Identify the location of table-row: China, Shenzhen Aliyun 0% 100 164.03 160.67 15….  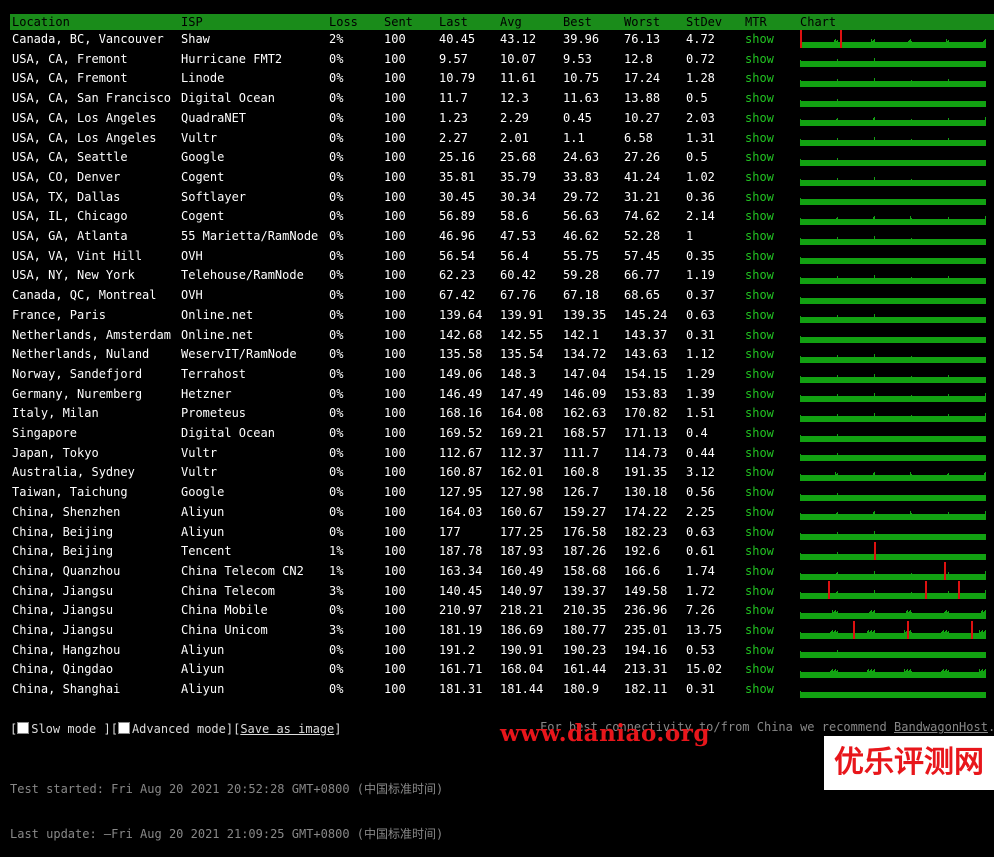
(502, 513).